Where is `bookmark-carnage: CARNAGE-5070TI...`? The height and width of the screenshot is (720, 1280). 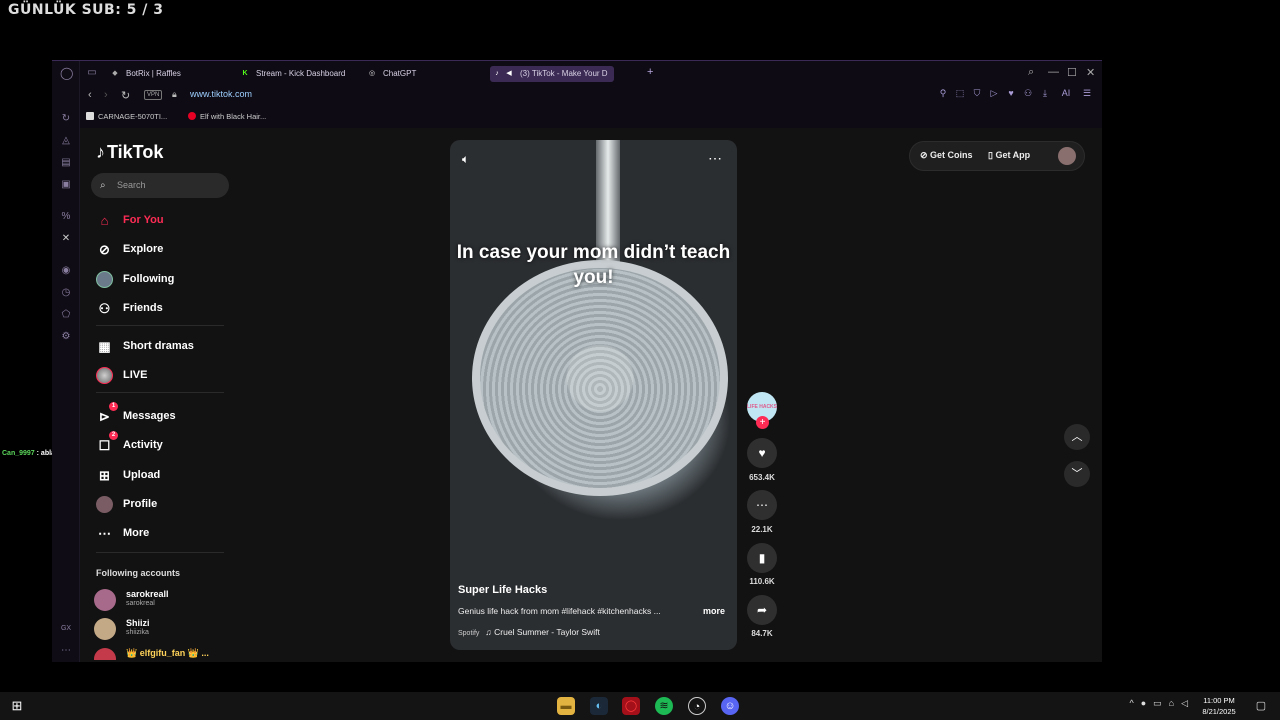
bookmark-carnage: CARNAGE-5070TI... is located at coordinates (126, 116).